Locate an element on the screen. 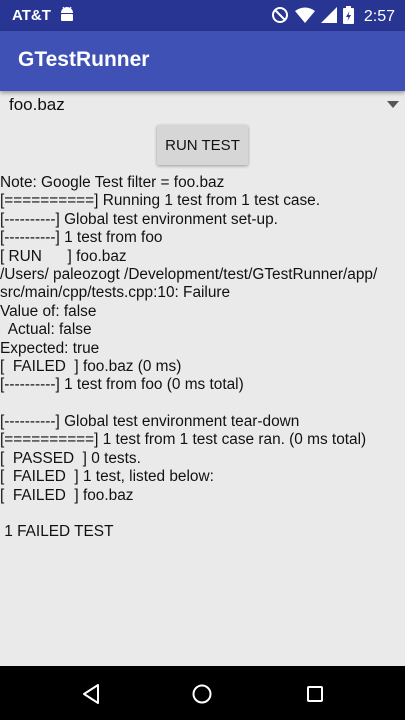  output-line: [ FAILED ] foo.baz (0 ms) is located at coordinates (91, 366).